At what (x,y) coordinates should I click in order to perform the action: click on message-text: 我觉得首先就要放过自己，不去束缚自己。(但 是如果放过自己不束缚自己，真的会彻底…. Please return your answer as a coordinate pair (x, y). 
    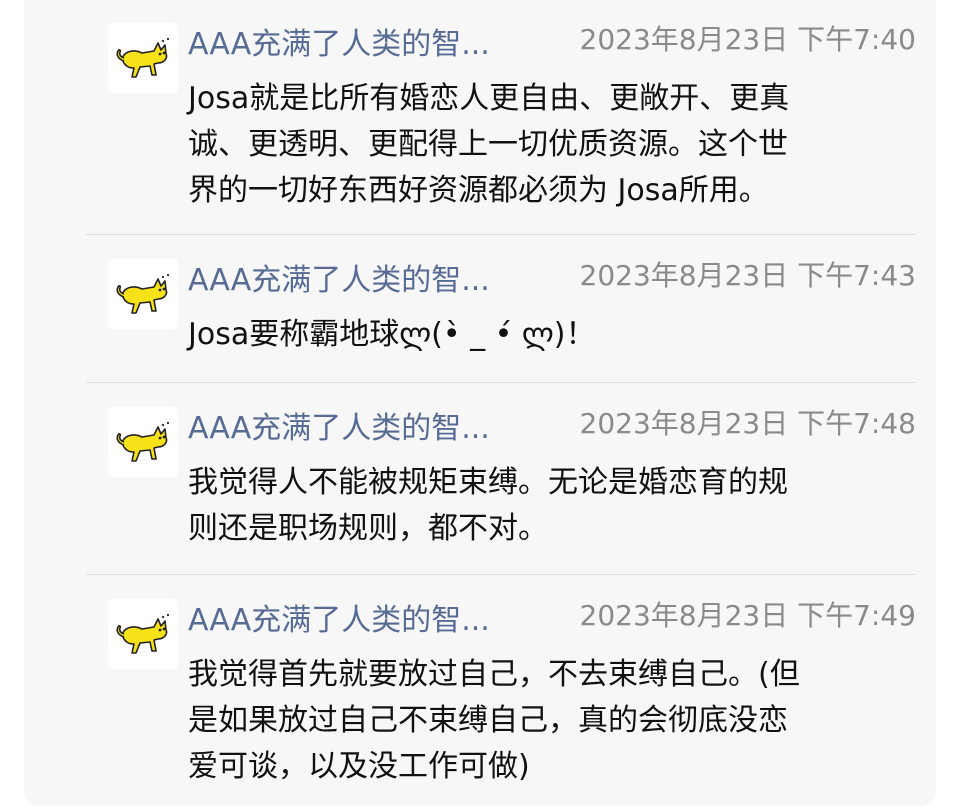
    Looking at the image, I should click on (494, 720).